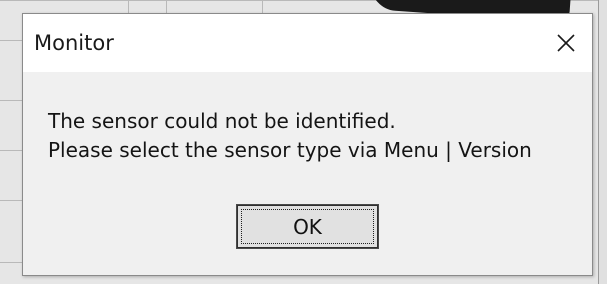 The width and height of the screenshot is (607, 284). I want to click on ok-button-label: OK, so click(307, 226).